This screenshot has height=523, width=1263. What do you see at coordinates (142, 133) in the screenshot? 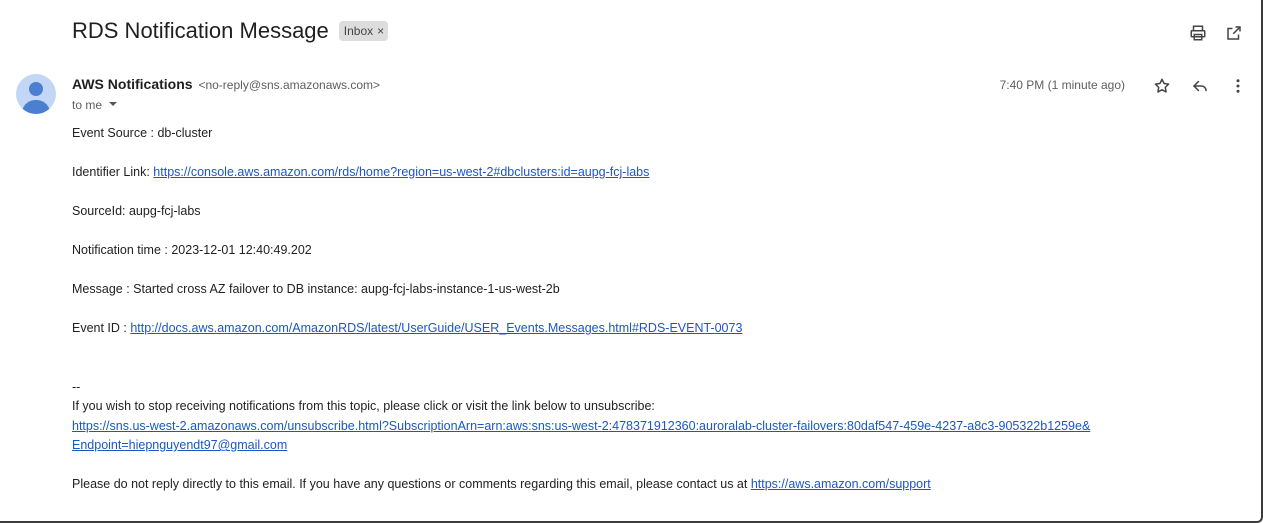
I see `event-source: Event Source : db-cluster` at bounding box center [142, 133].